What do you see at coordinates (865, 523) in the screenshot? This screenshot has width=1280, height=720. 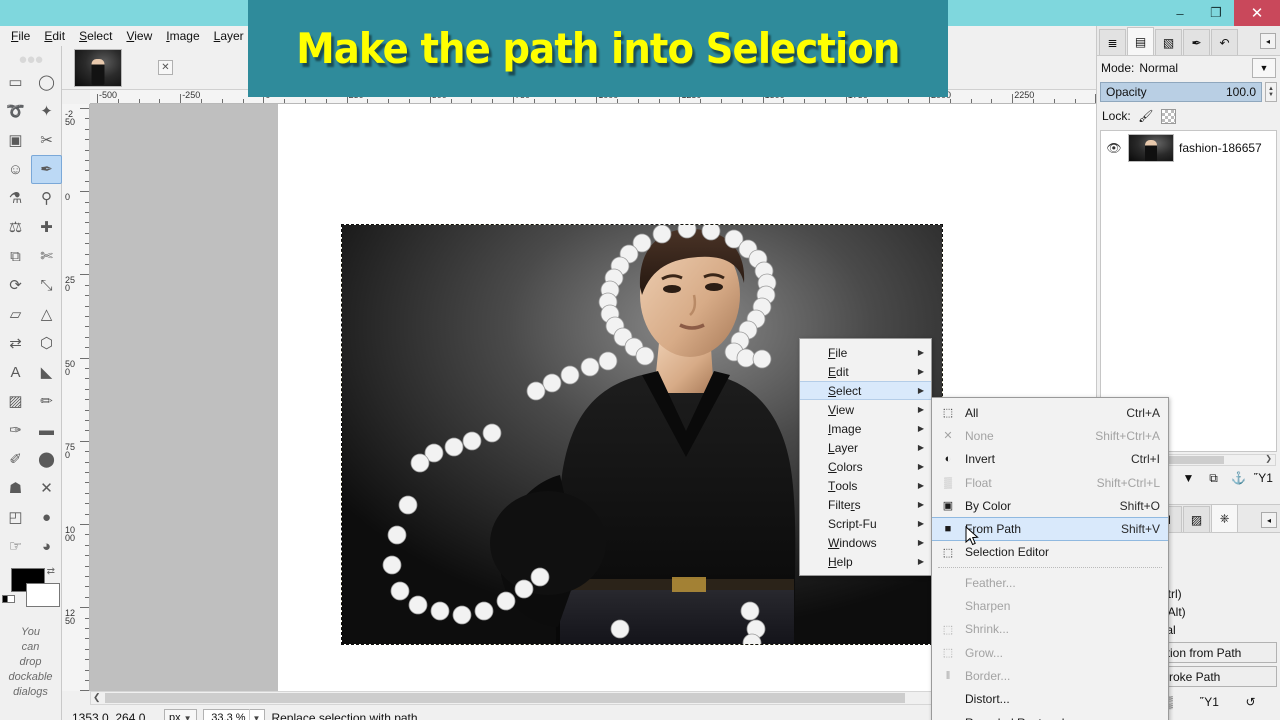 I see `ctx-item-script-fu: Script-Fu ▶` at bounding box center [865, 523].